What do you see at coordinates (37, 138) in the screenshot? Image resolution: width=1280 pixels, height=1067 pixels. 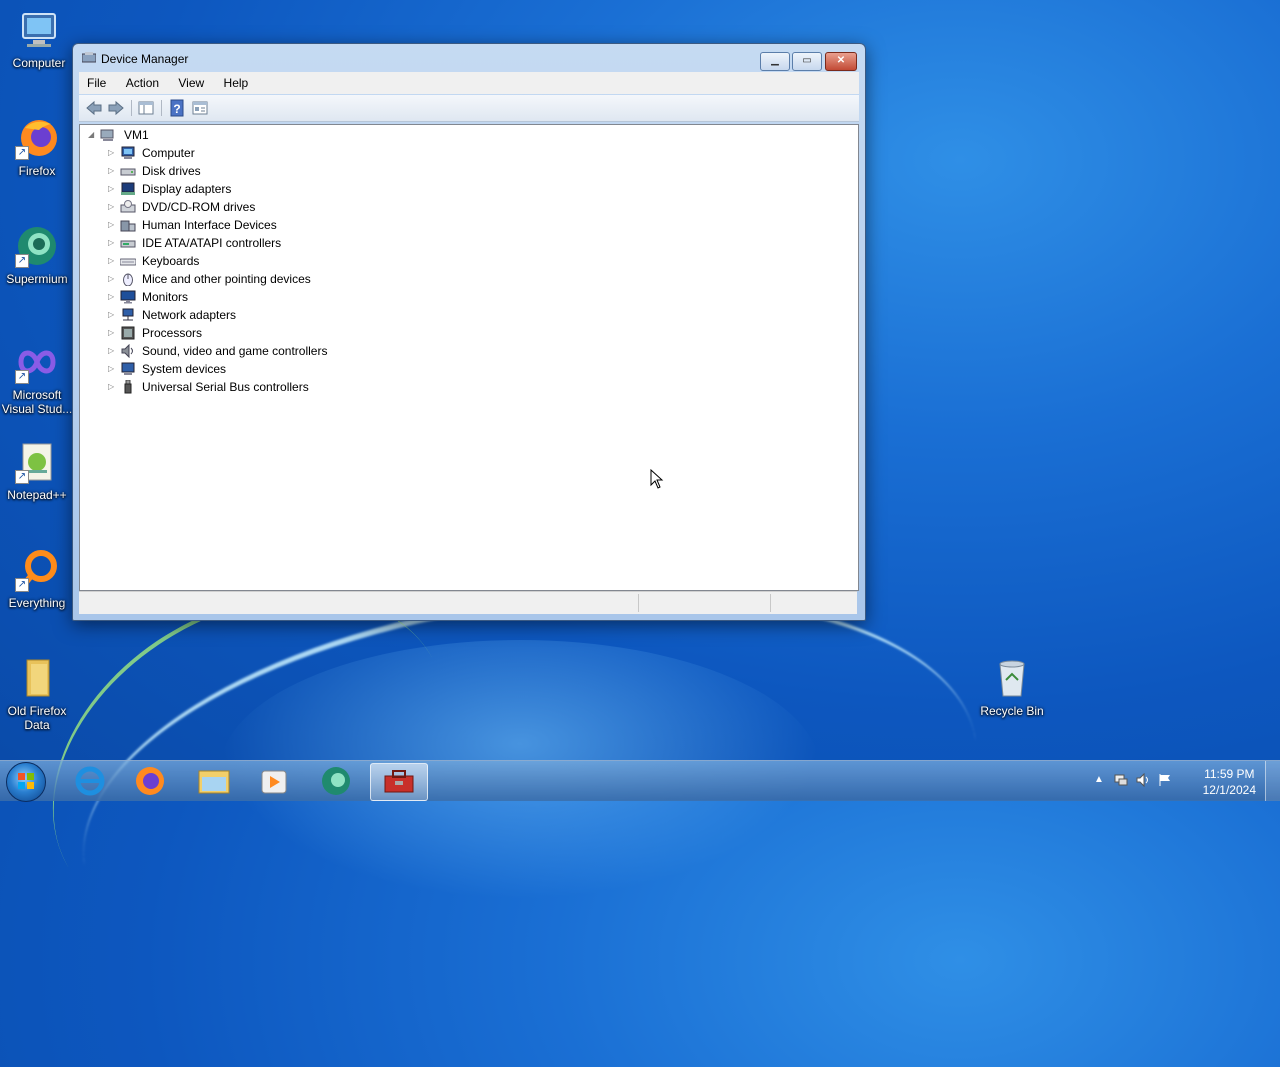 I see `firefox-icon: ↗` at bounding box center [37, 138].